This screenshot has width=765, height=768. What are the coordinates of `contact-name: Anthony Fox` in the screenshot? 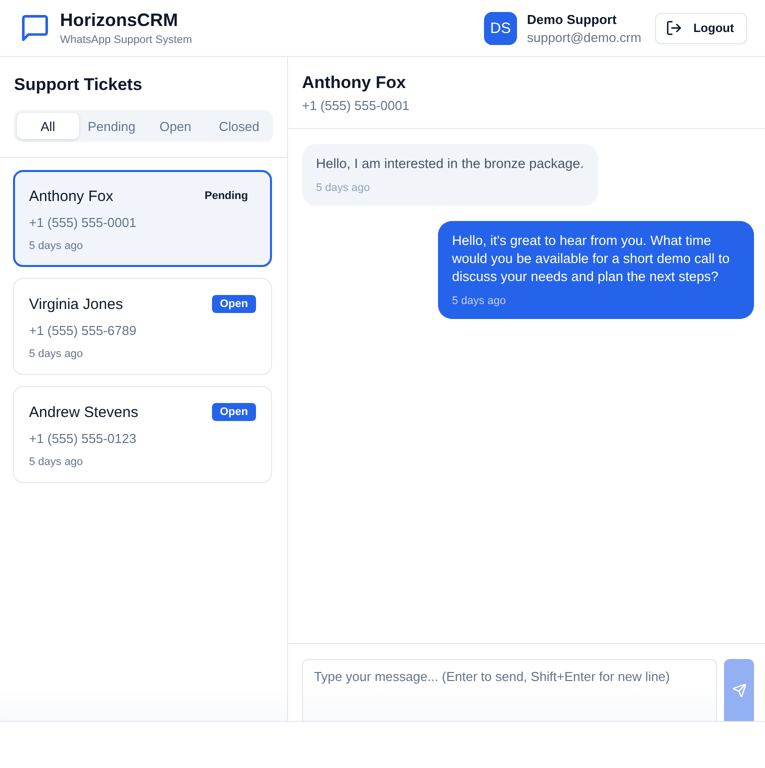 It's located at (354, 83).